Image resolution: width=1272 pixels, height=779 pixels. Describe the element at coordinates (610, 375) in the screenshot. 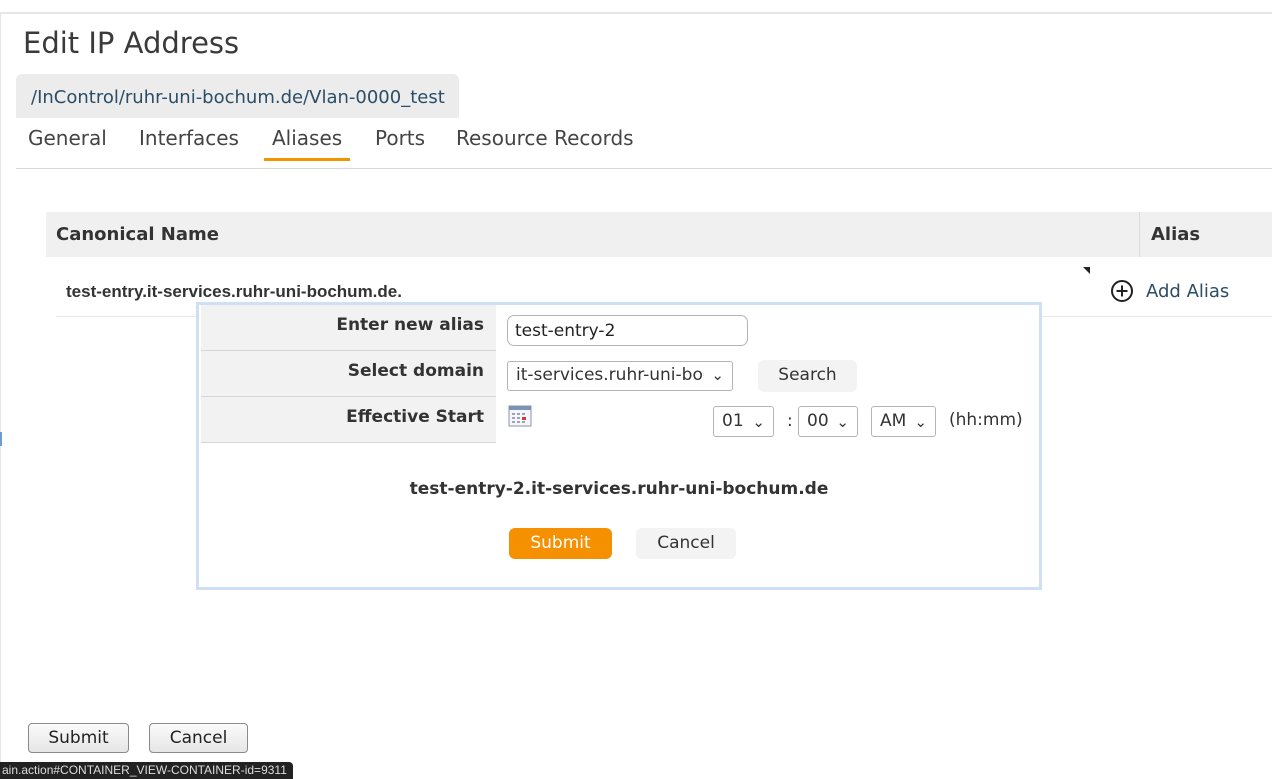

I see `domain-select-value: it-services.ruhr-uni-bochum.de` at that location.